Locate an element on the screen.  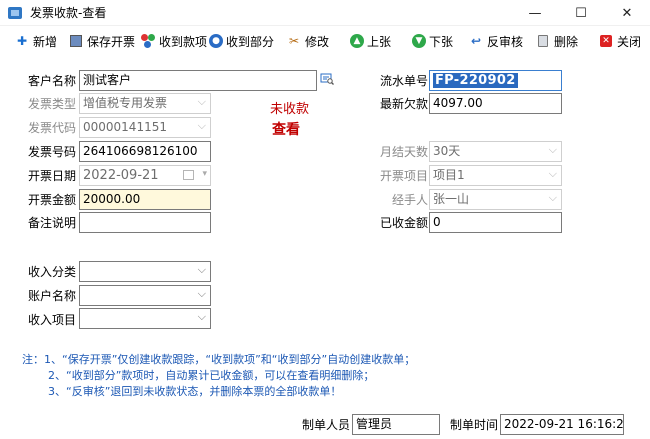
payment-status: 未收款 is located at coordinates (290, 108).